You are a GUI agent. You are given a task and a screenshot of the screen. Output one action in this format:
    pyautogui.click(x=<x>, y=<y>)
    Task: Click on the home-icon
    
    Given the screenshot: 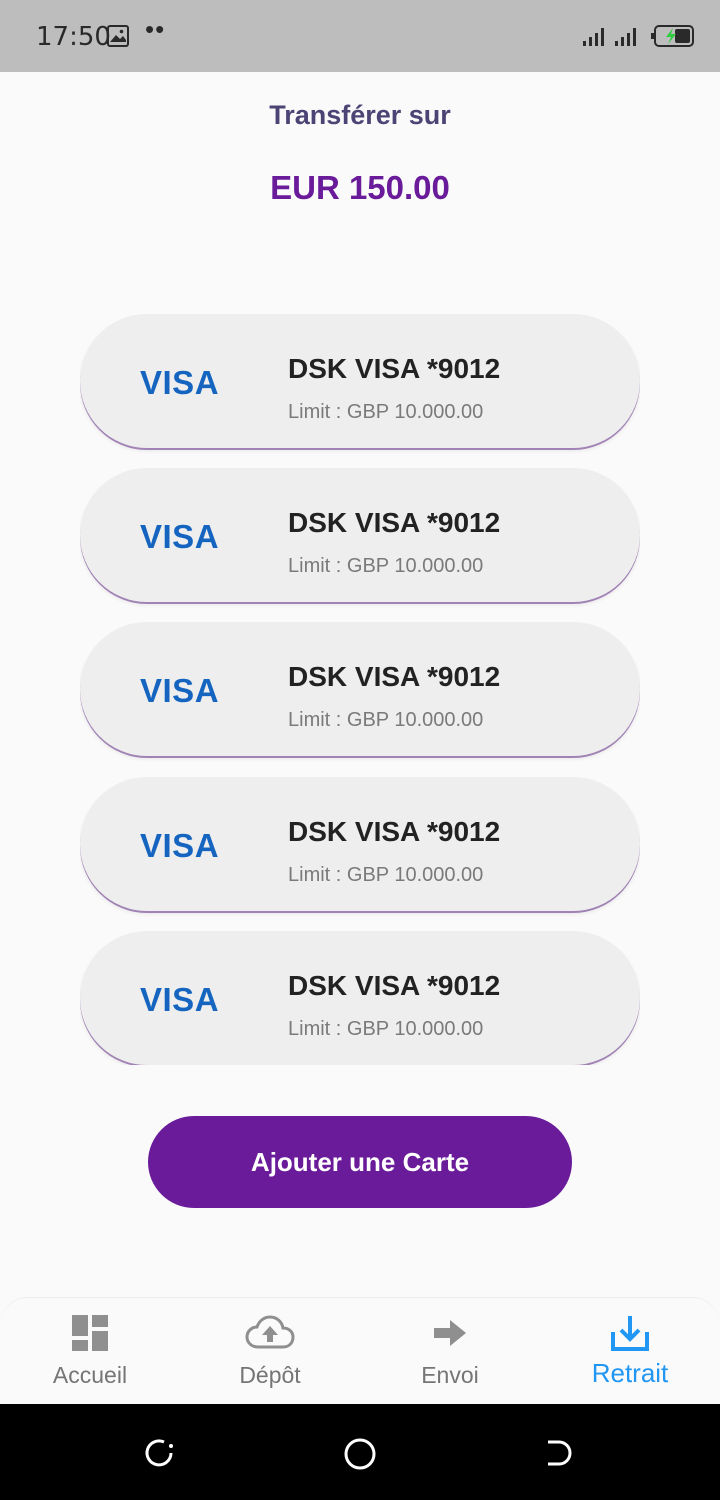 What is the action you would take?
    pyautogui.click(x=360, y=1454)
    